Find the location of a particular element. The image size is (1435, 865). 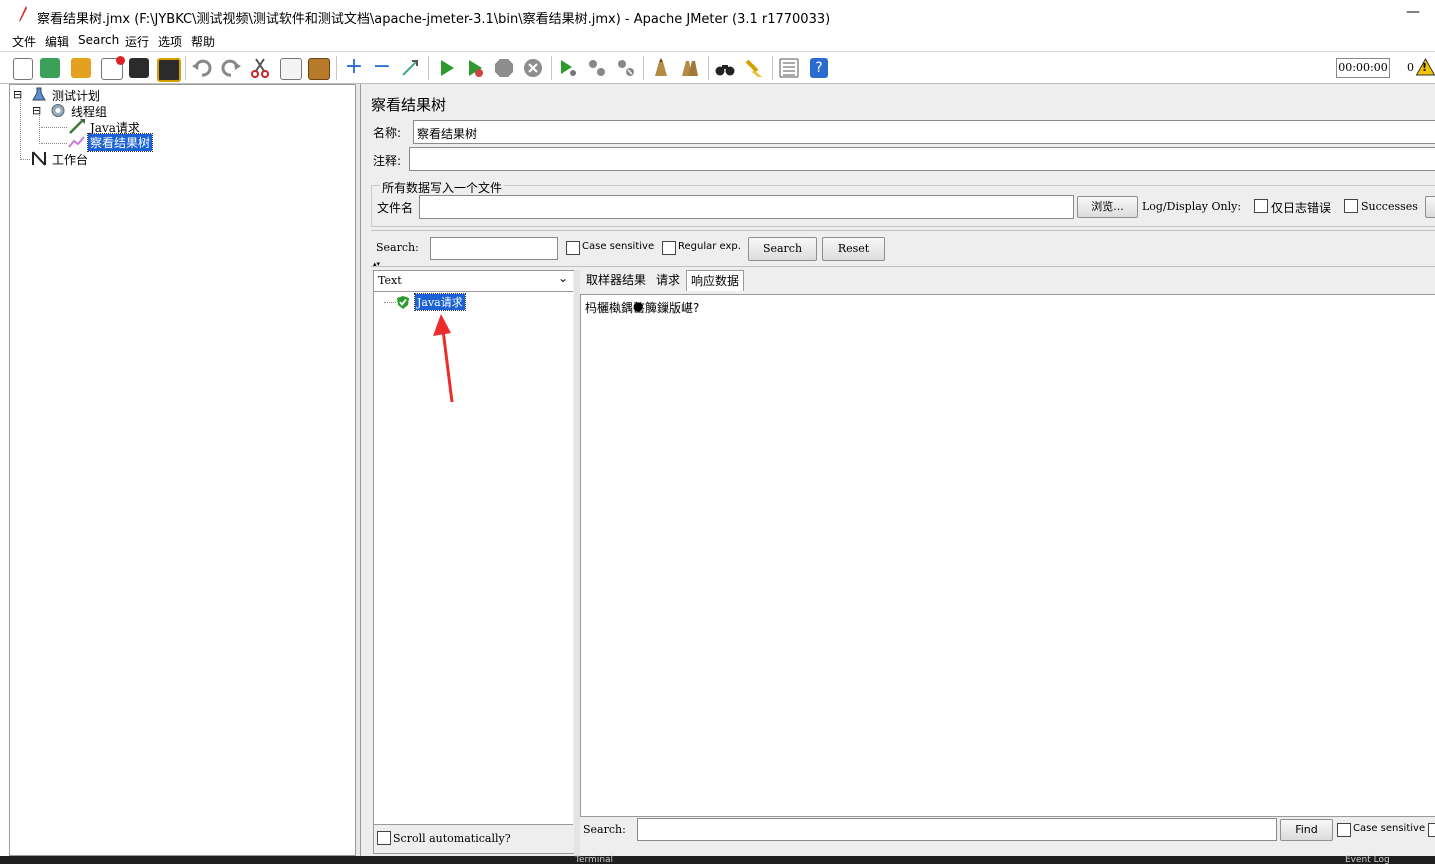

split-arrows-icon: ▴▾ is located at coordinates (376, 264).